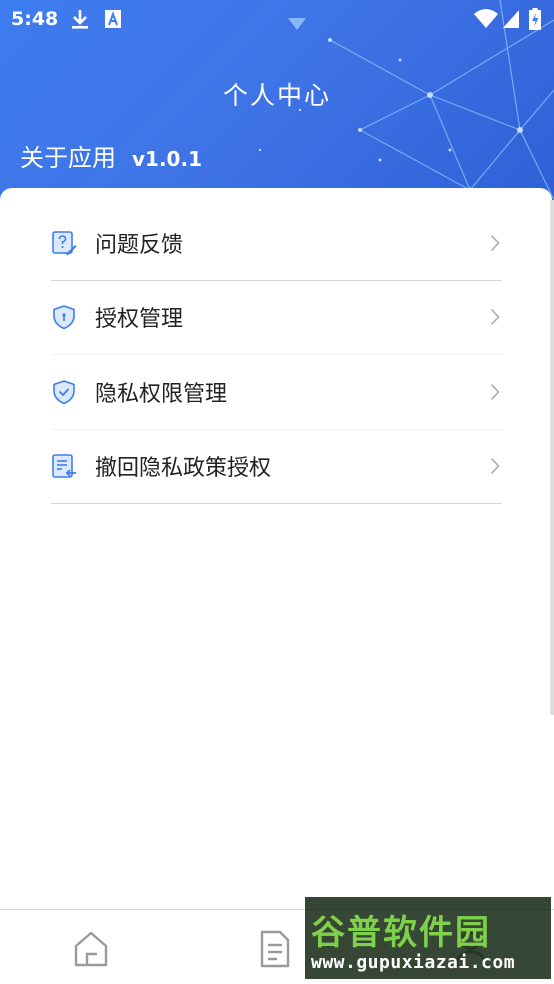 Image resolution: width=554 pixels, height=984 pixels. What do you see at coordinates (91, 949) in the screenshot?
I see `home-icon` at bounding box center [91, 949].